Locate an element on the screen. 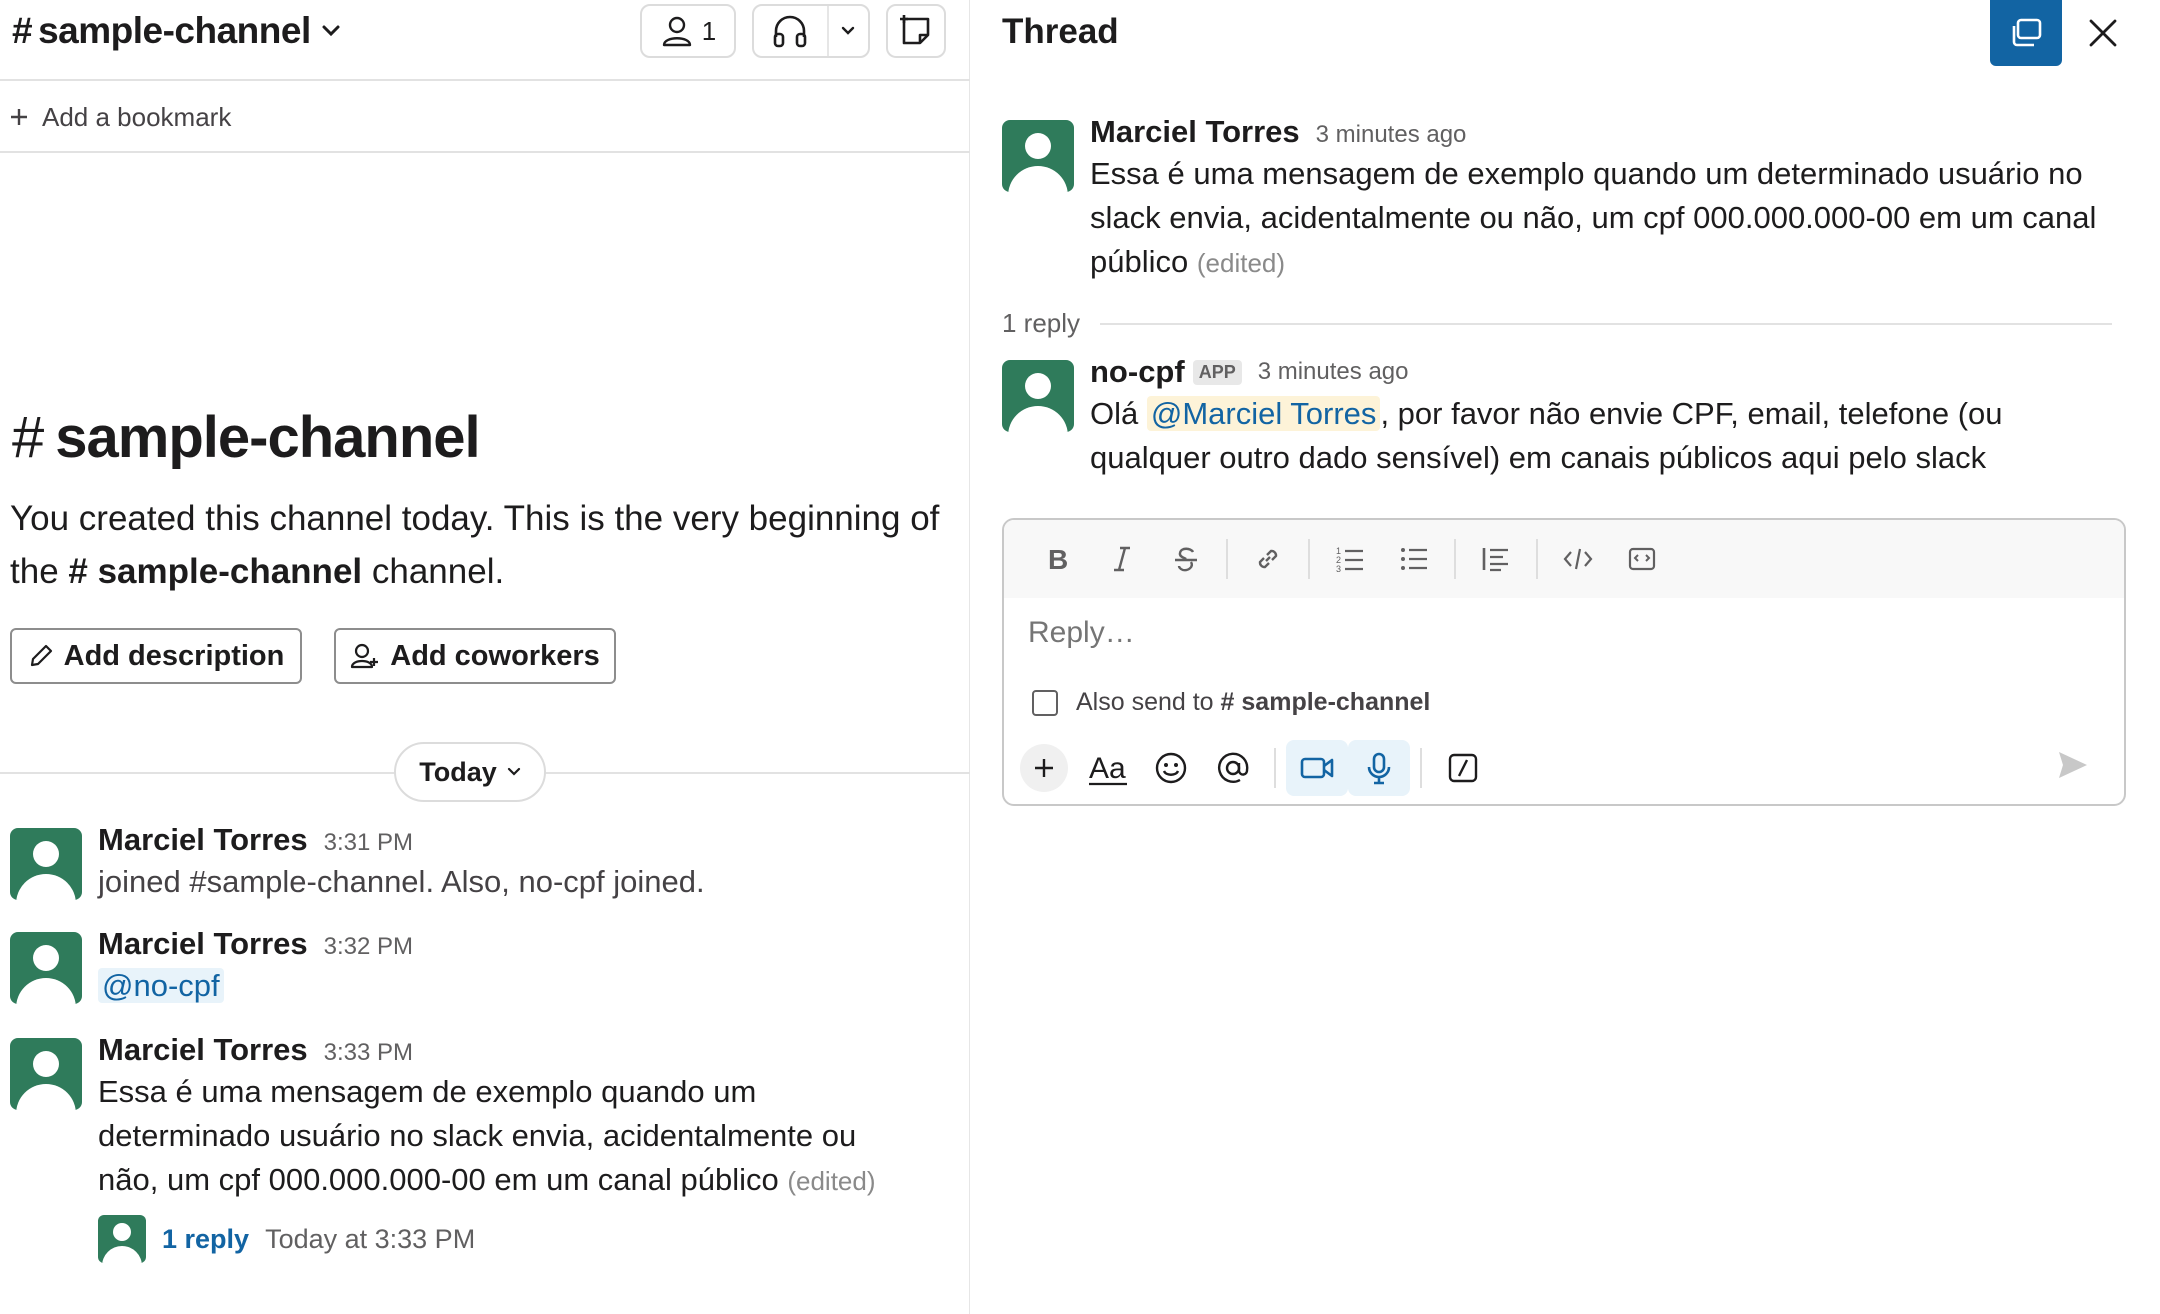 The width and height of the screenshot is (2160, 1314). message-text-before: Olá is located at coordinates (1114, 413).